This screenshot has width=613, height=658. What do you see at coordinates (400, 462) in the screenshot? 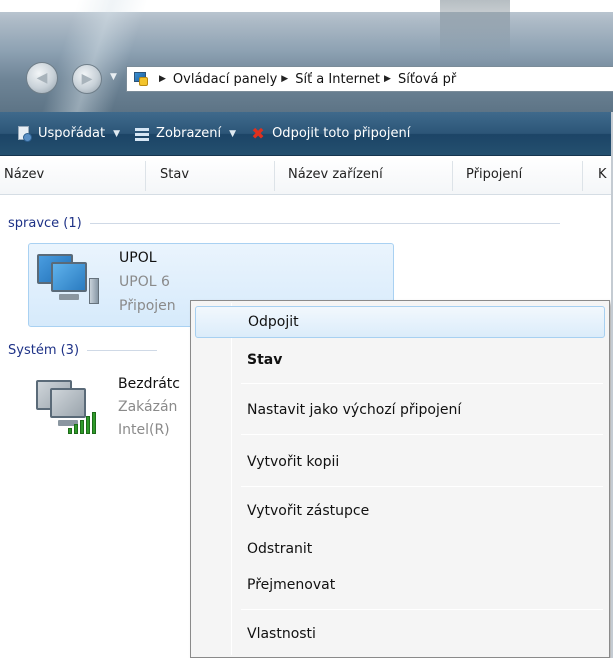
I see `menu-item-create-copy: Vytvořit kopii` at bounding box center [400, 462].